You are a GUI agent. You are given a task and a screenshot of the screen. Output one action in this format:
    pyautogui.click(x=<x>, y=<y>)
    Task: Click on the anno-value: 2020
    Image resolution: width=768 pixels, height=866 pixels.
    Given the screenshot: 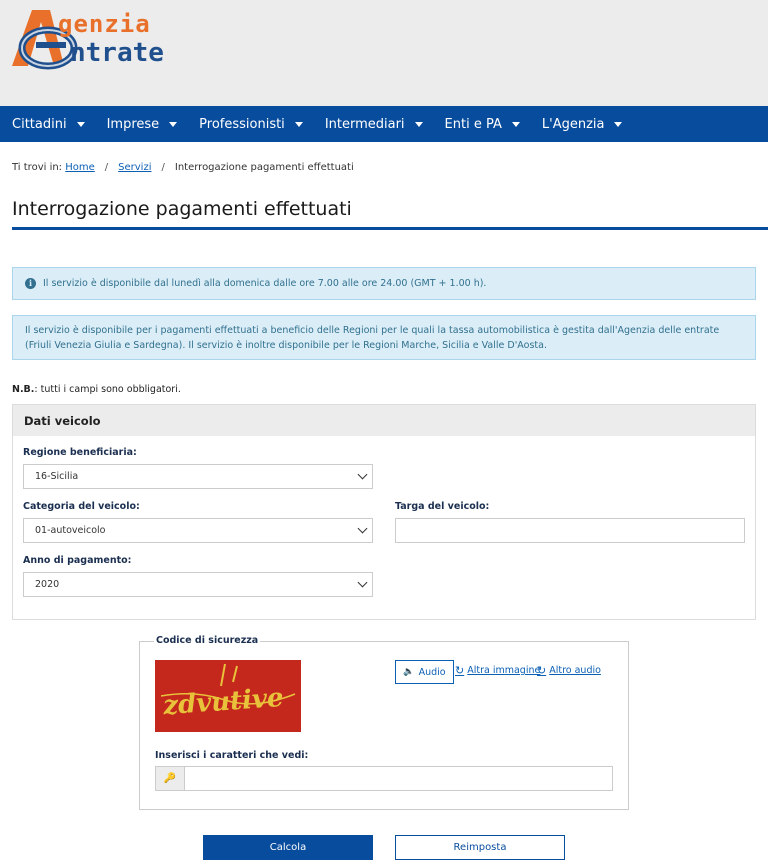 What is the action you would take?
    pyautogui.click(x=47, y=584)
    